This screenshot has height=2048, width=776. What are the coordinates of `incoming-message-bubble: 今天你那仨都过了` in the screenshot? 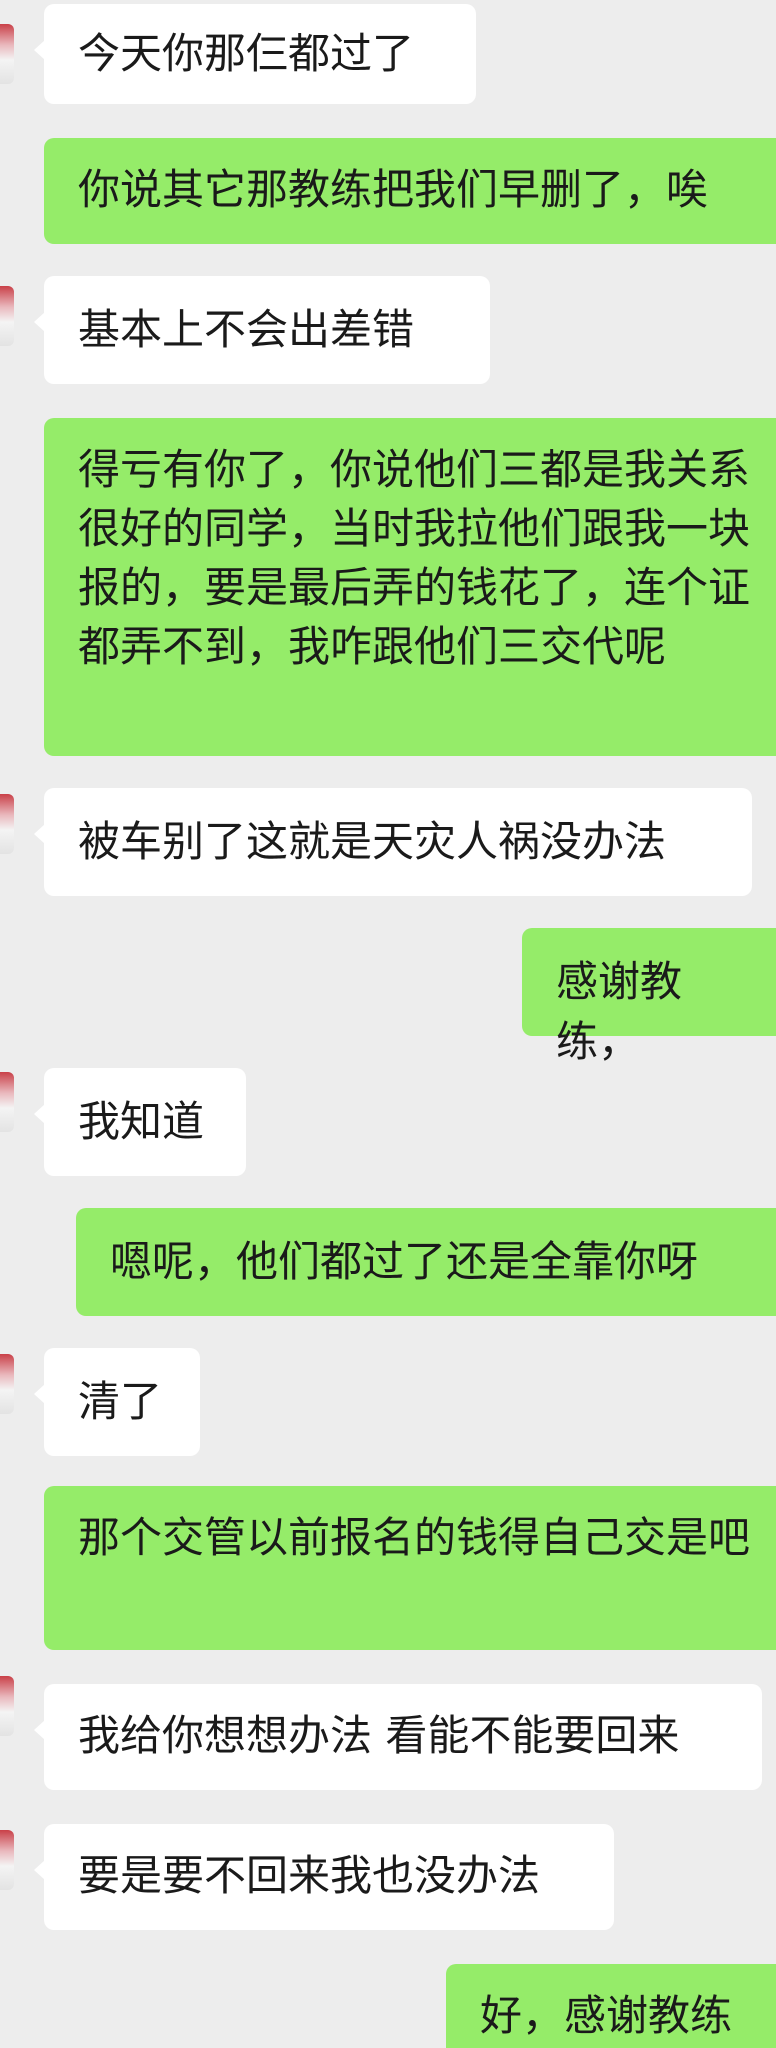 It's located at (255, 54).